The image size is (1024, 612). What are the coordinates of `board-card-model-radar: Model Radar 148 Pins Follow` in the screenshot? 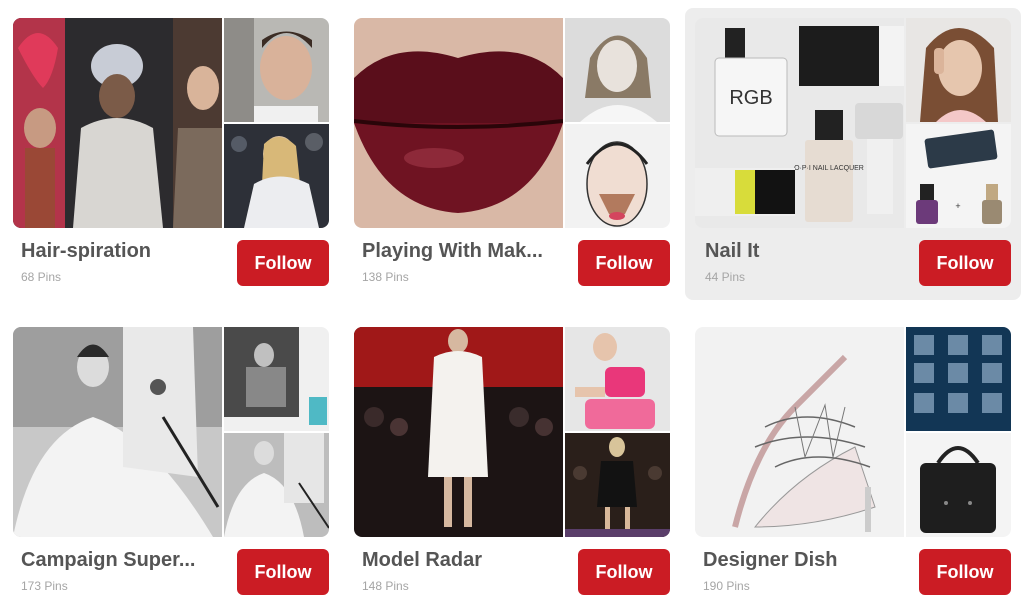 It's located at (512, 469).